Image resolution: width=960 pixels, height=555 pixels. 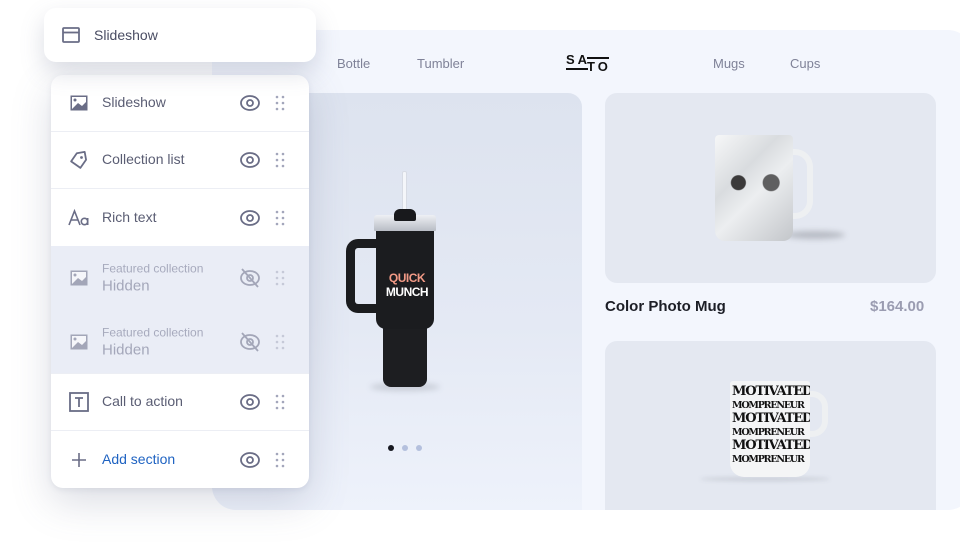 I want to click on section-text: Add section, so click(x=138, y=460).